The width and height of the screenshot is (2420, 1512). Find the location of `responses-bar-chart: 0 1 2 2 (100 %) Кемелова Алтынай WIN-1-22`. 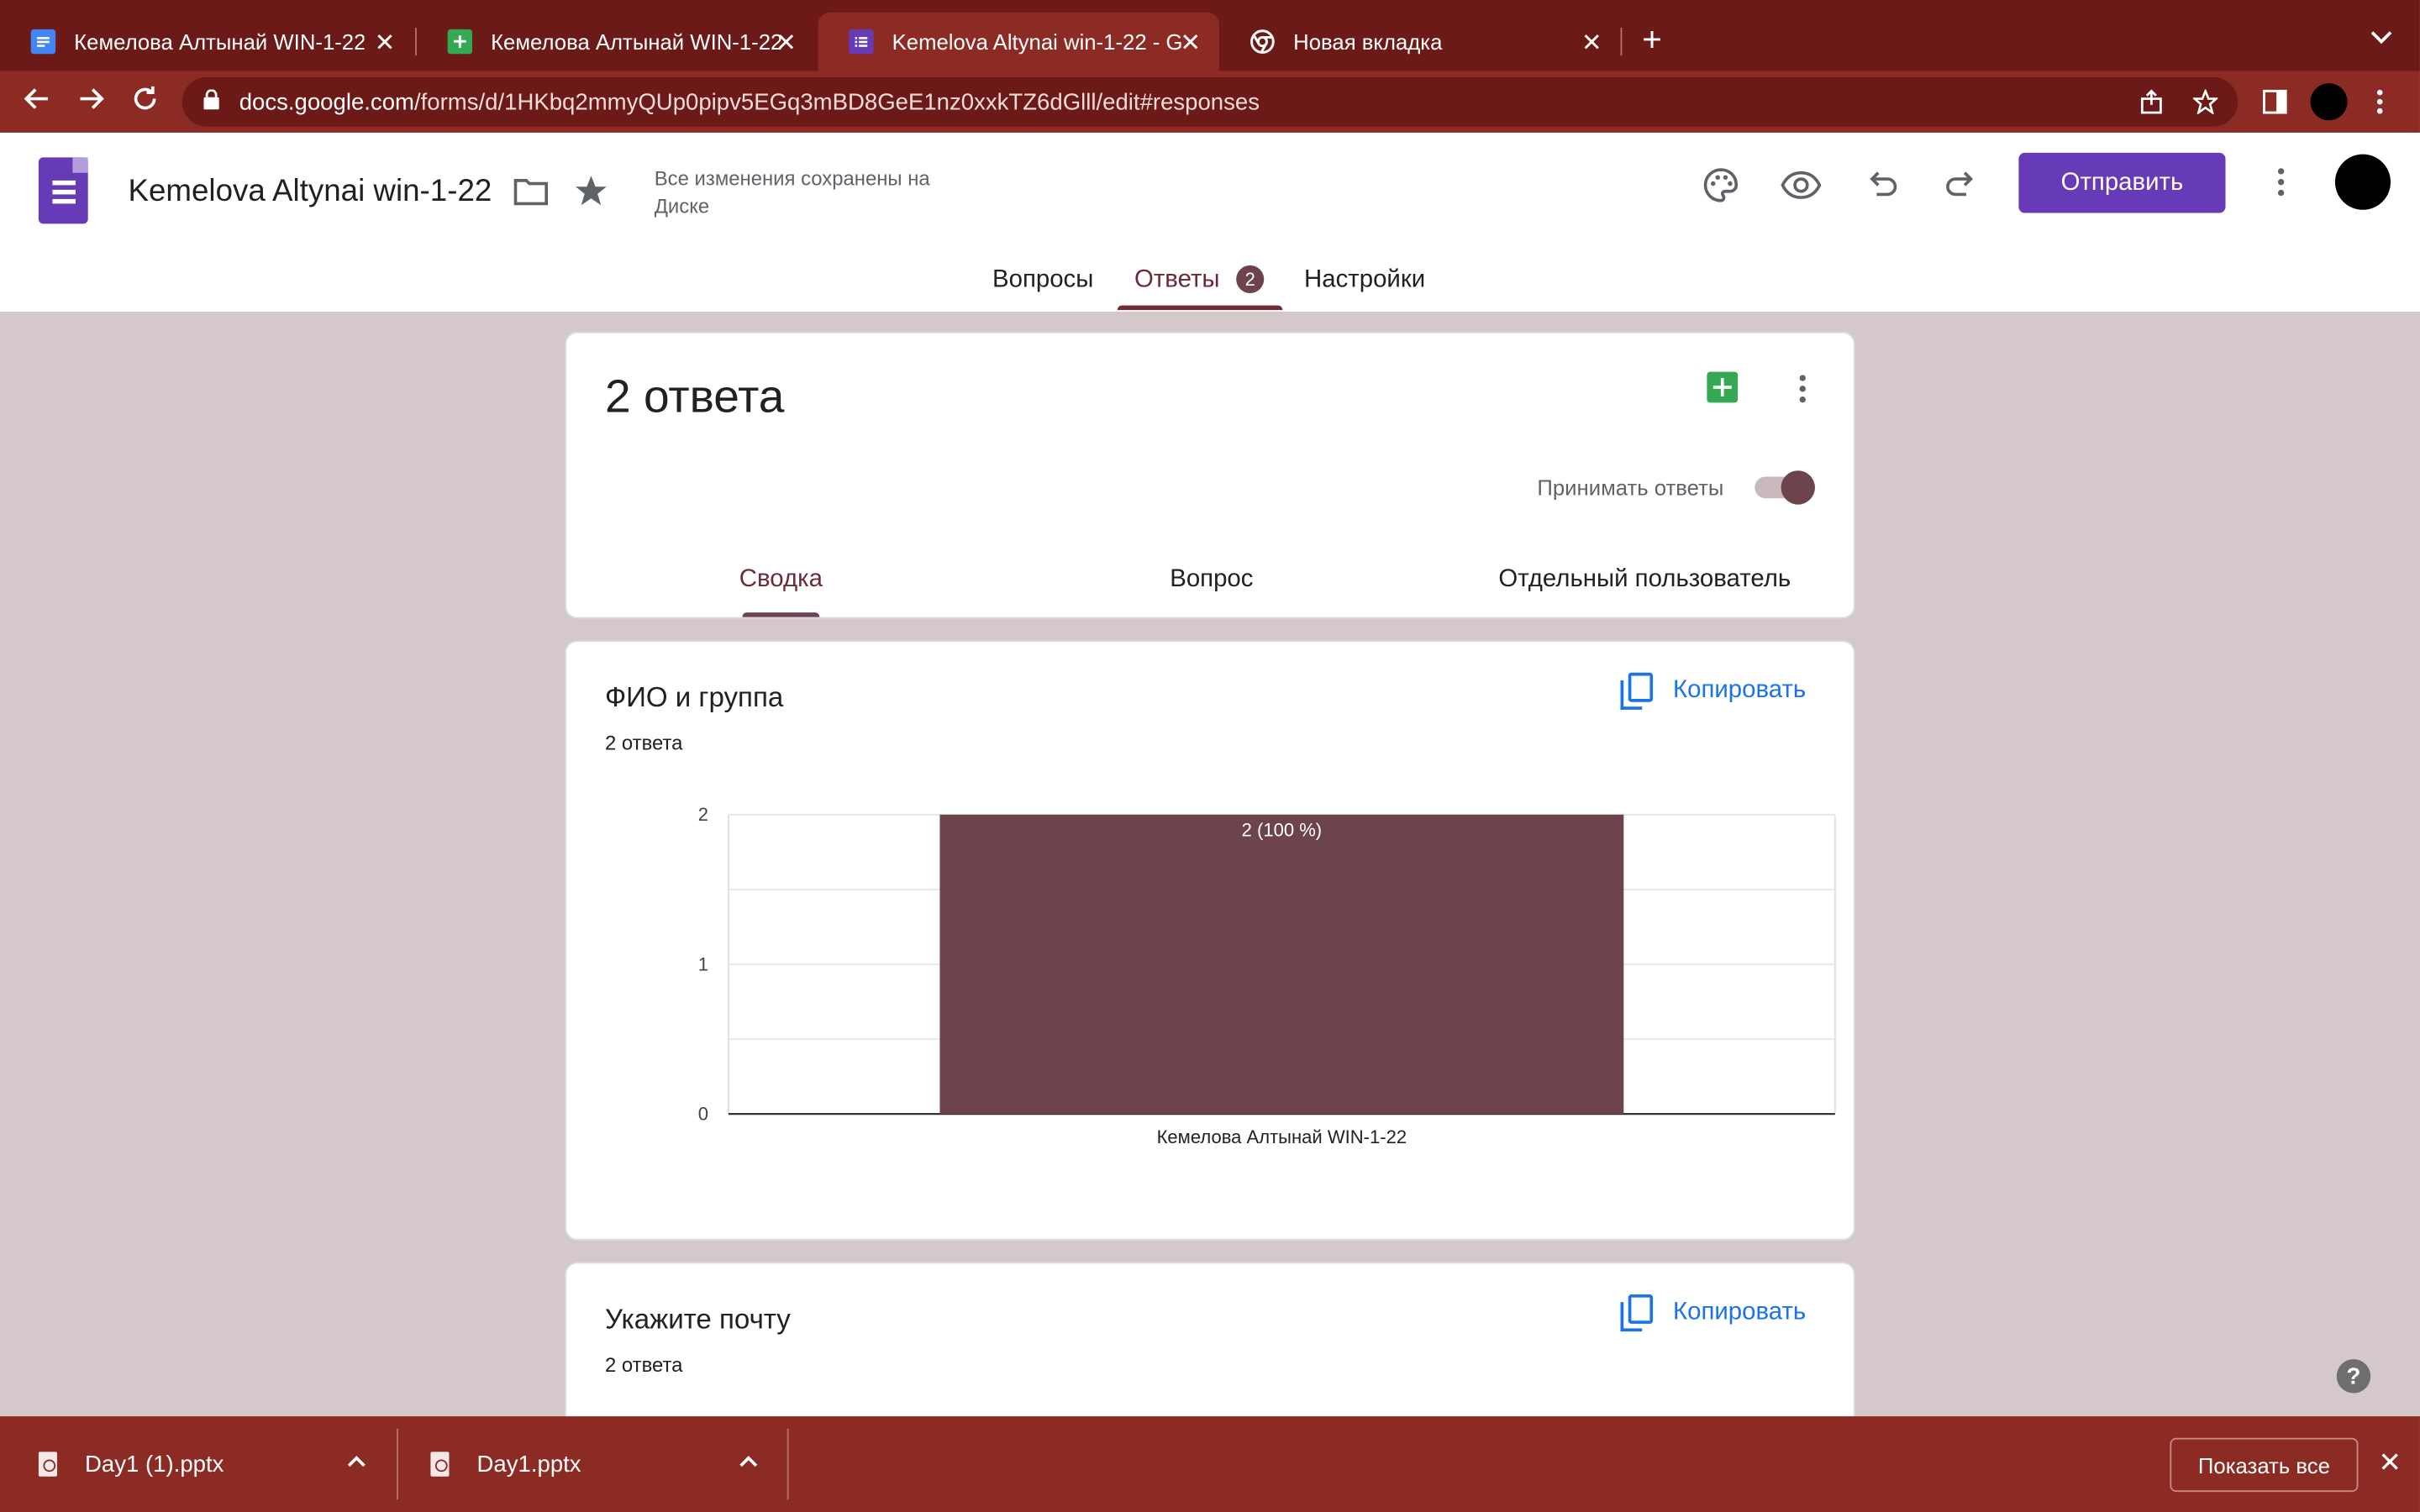

responses-bar-chart: 0 1 2 2 (100 %) Кемелова Алтынай WIN-1-22 is located at coordinates (1267, 975).